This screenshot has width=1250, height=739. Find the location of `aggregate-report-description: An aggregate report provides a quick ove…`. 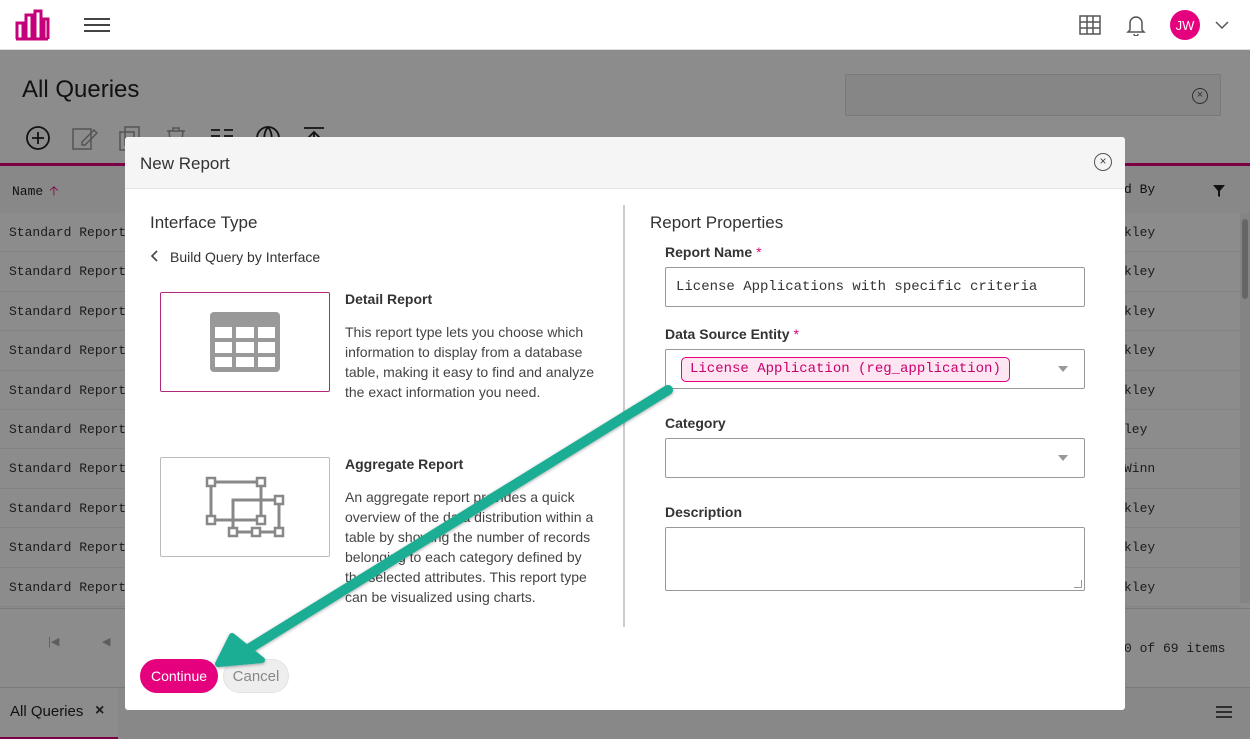

aggregate-report-description: An aggregate report provides a quick ove… is located at coordinates (469, 547).